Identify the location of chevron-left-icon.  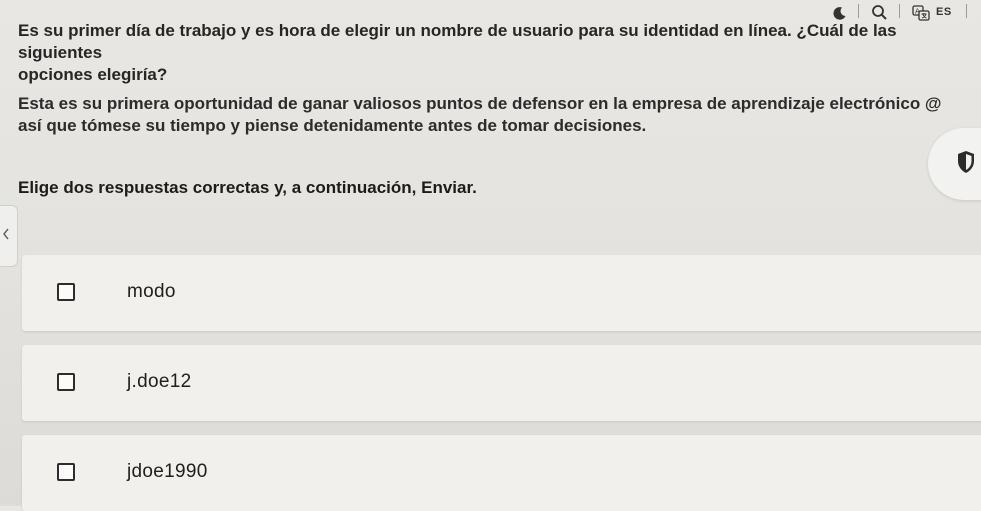
(6, 236).